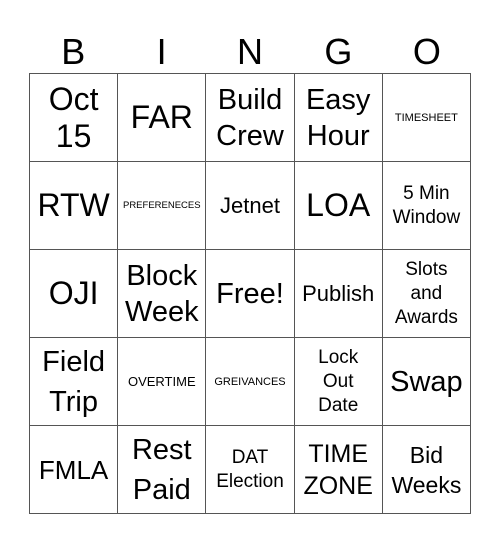 This screenshot has width=500, height=544. I want to click on header-letter-b: B, so click(73, 51).